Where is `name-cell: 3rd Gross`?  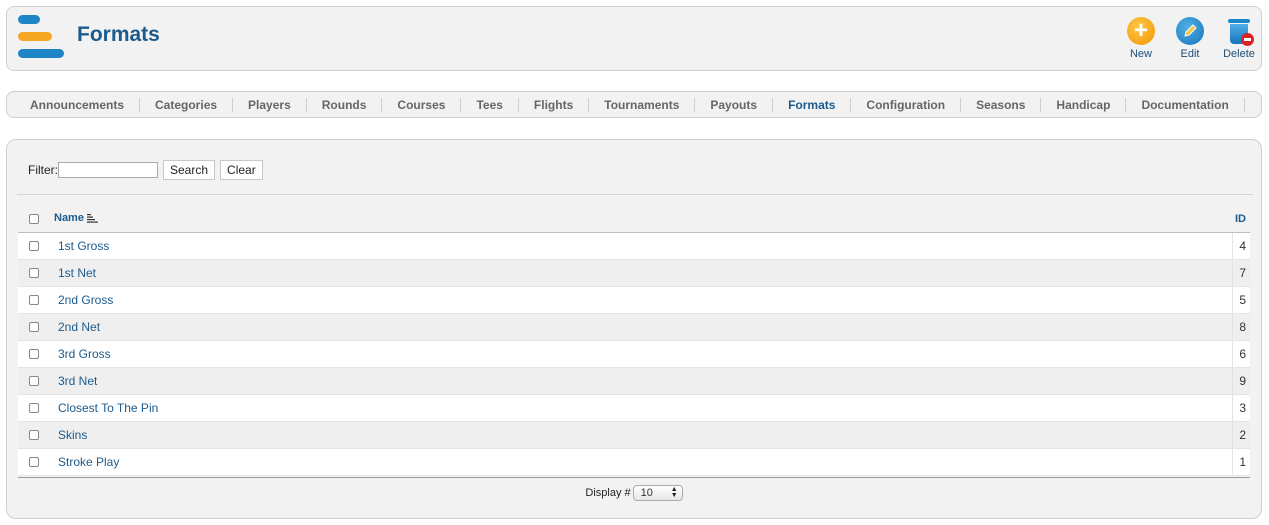 name-cell: 3rd Gross is located at coordinates (641, 354).